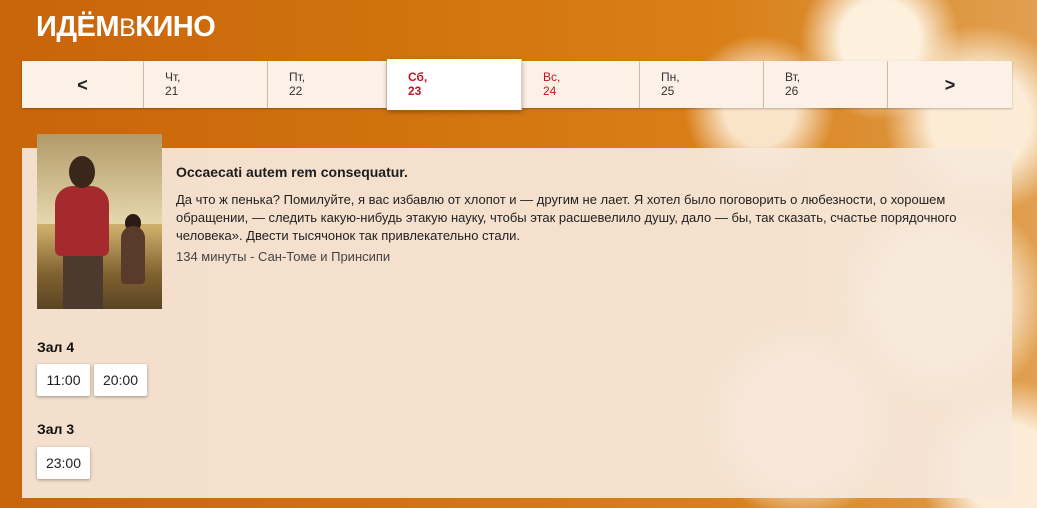 This screenshot has height=508, width=1037. I want to click on showtime-button: 11:00, so click(63, 380).